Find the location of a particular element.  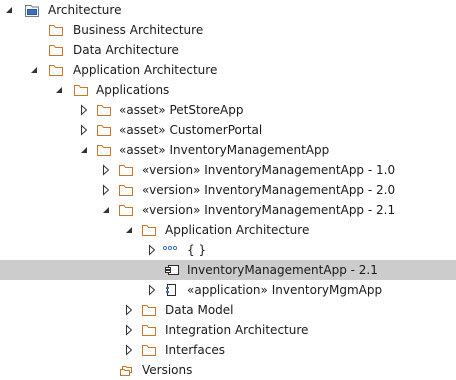

tree-label: Versions is located at coordinates (167, 370).